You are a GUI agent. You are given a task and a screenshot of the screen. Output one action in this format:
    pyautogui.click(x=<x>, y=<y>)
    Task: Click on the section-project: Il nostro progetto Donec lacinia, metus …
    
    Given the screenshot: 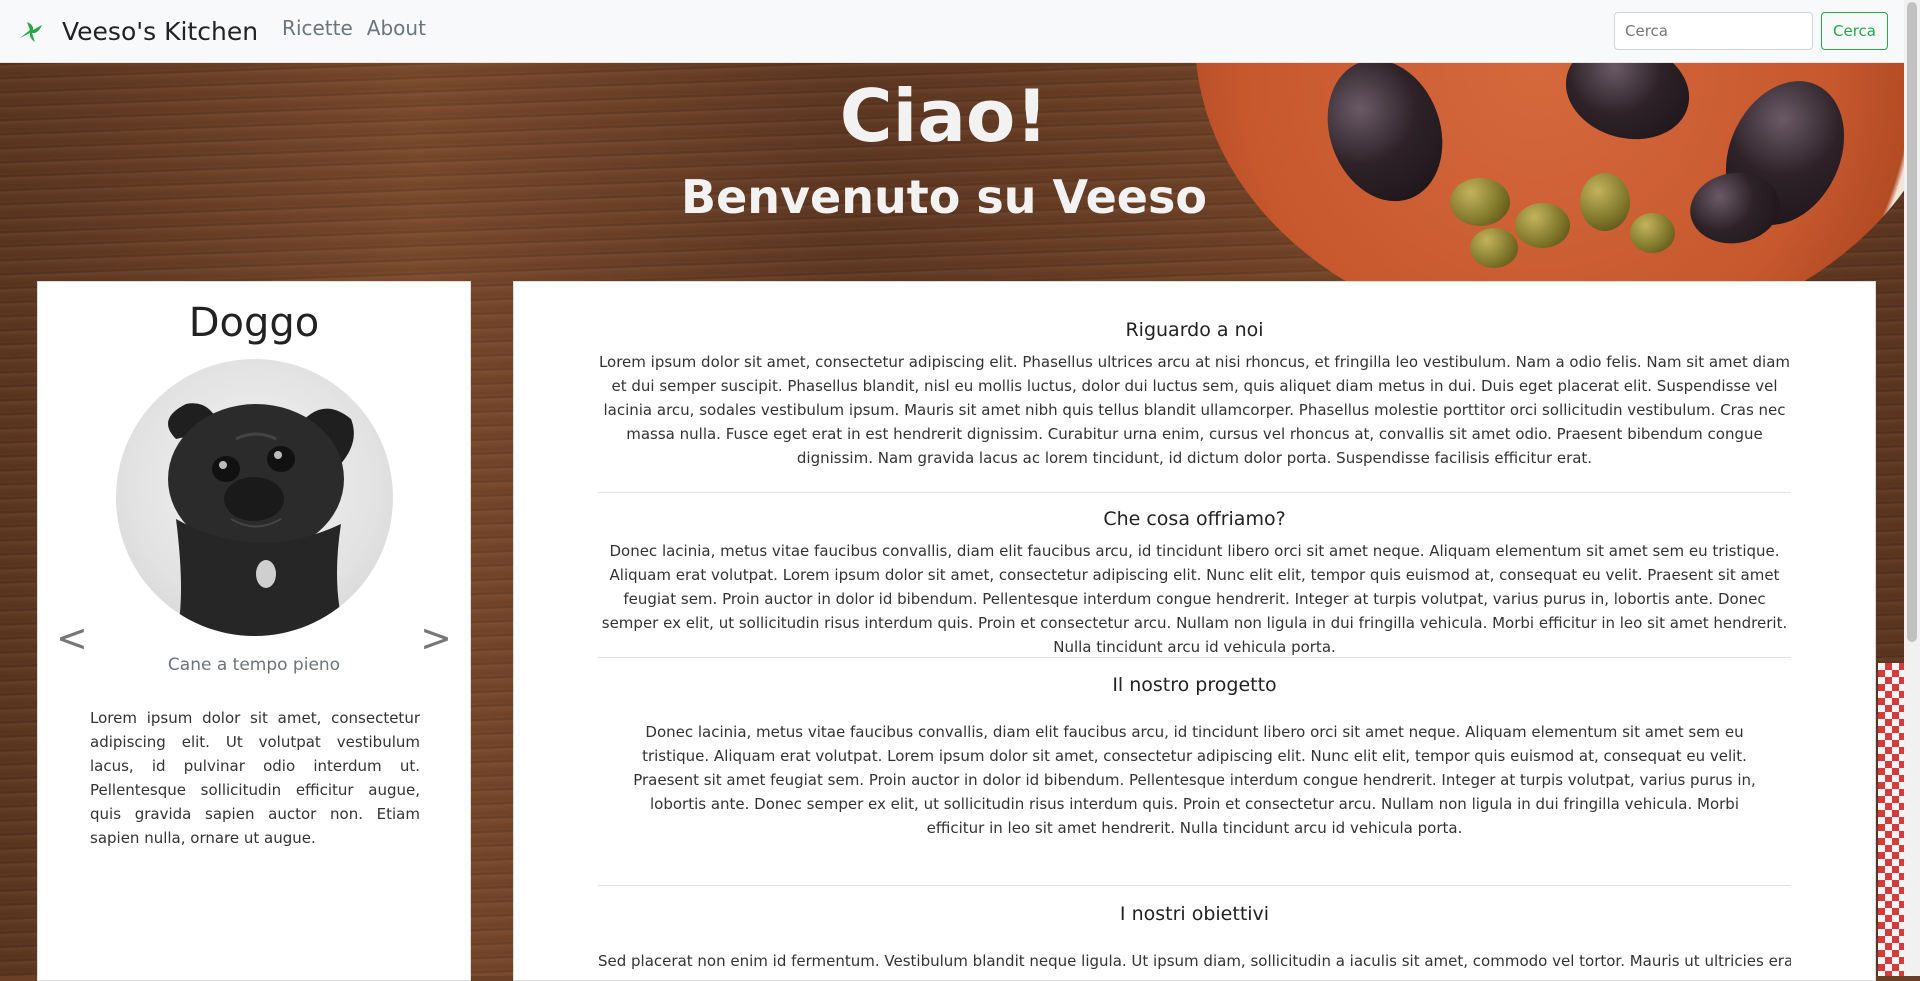 What is the action you would take?
    pyautogui.click(x=1194, y=757)
    